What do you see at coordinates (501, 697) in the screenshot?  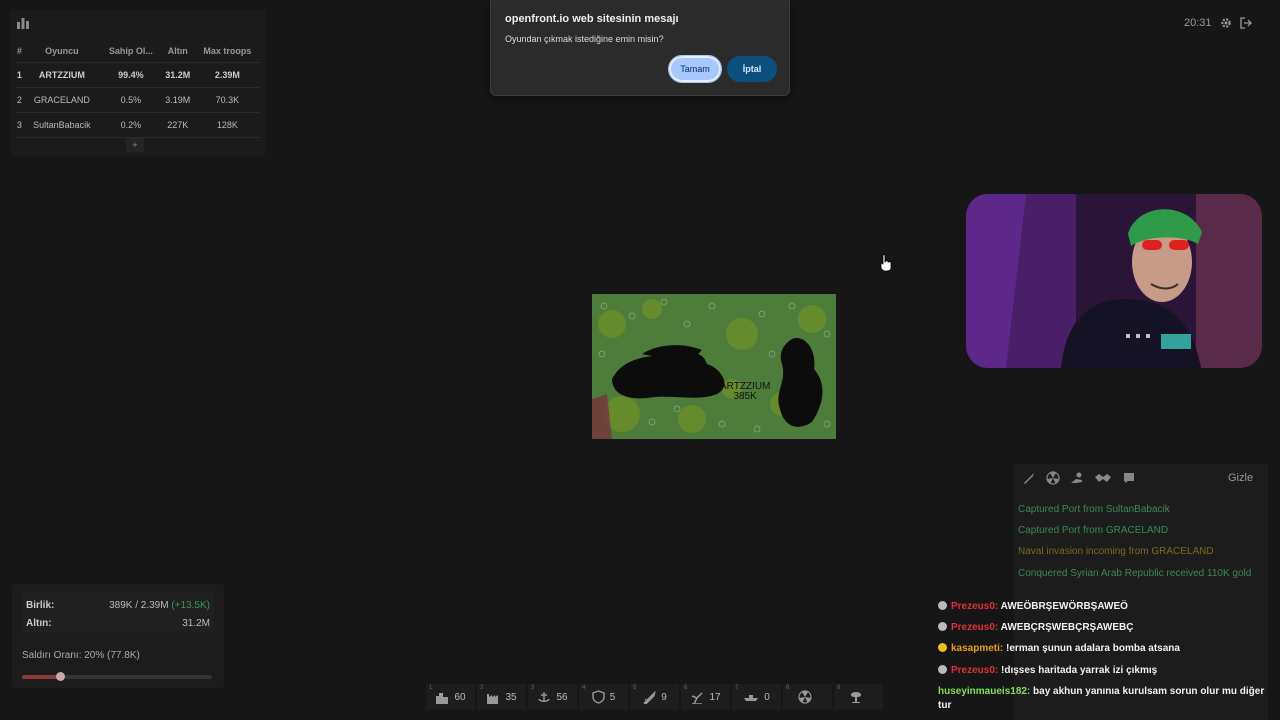 I see `build-factory-button: 2 35` at bounding box center [501, 697].